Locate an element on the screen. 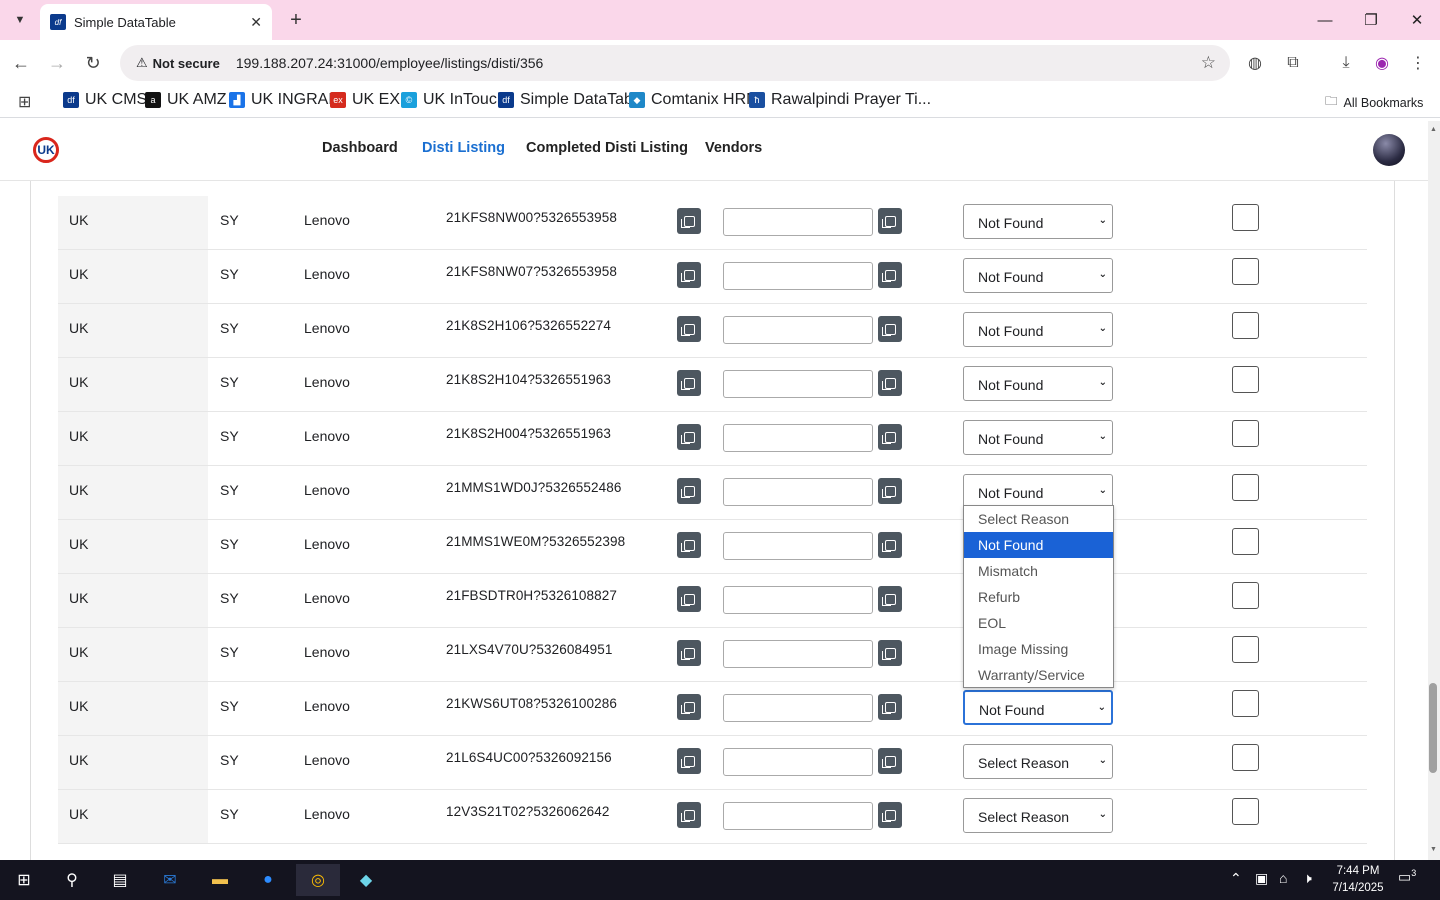 Image resolution: width=1440 pixels, height=900 pixels. bookmark-star-icon: ☆ is located at coordinates (1208, 63).